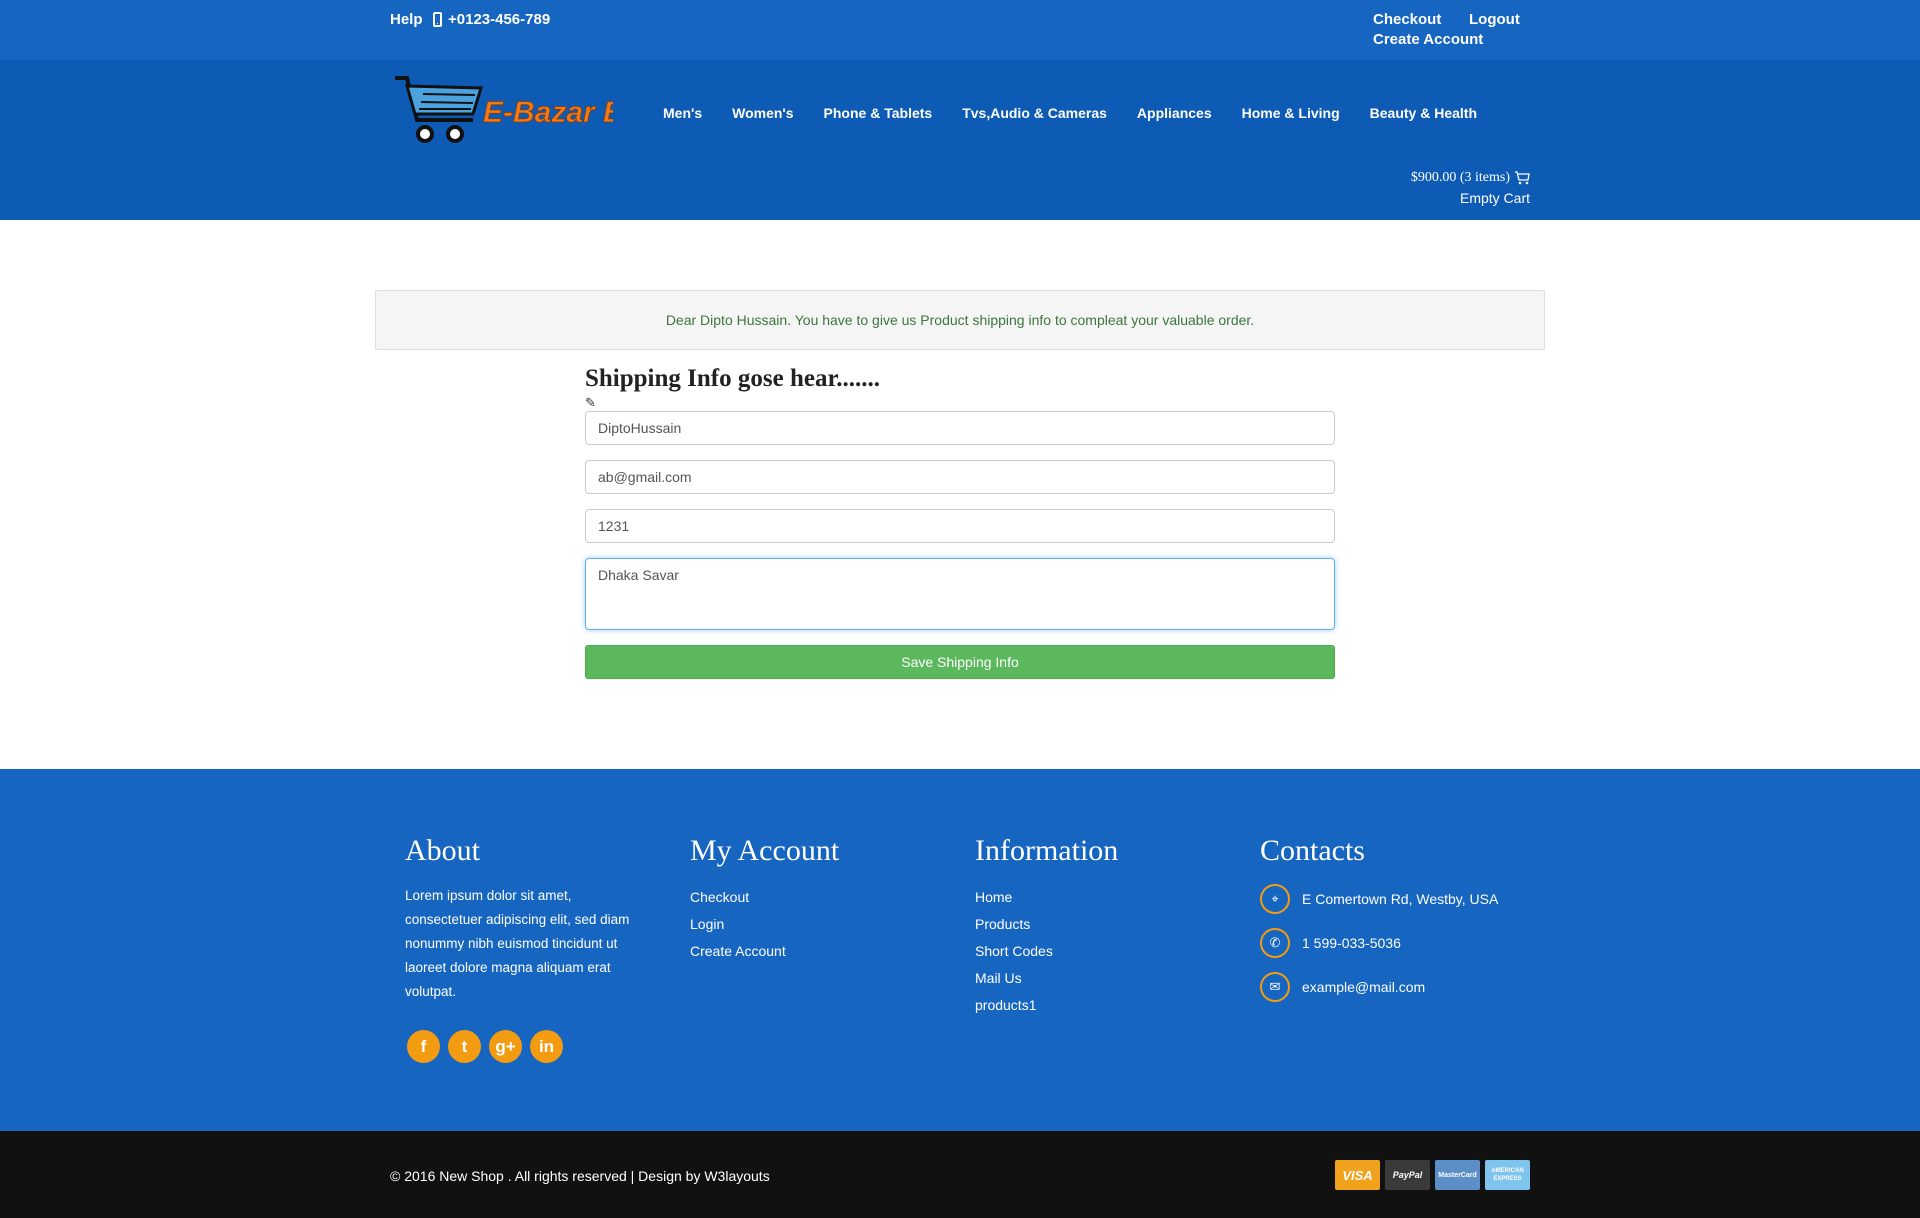 This screenshot has height=1218, width=1920. What do you see at coordinates (546, 1046) in the screenshot?
I see `linkedin-icon: in` at bounding box center [546, 1046].